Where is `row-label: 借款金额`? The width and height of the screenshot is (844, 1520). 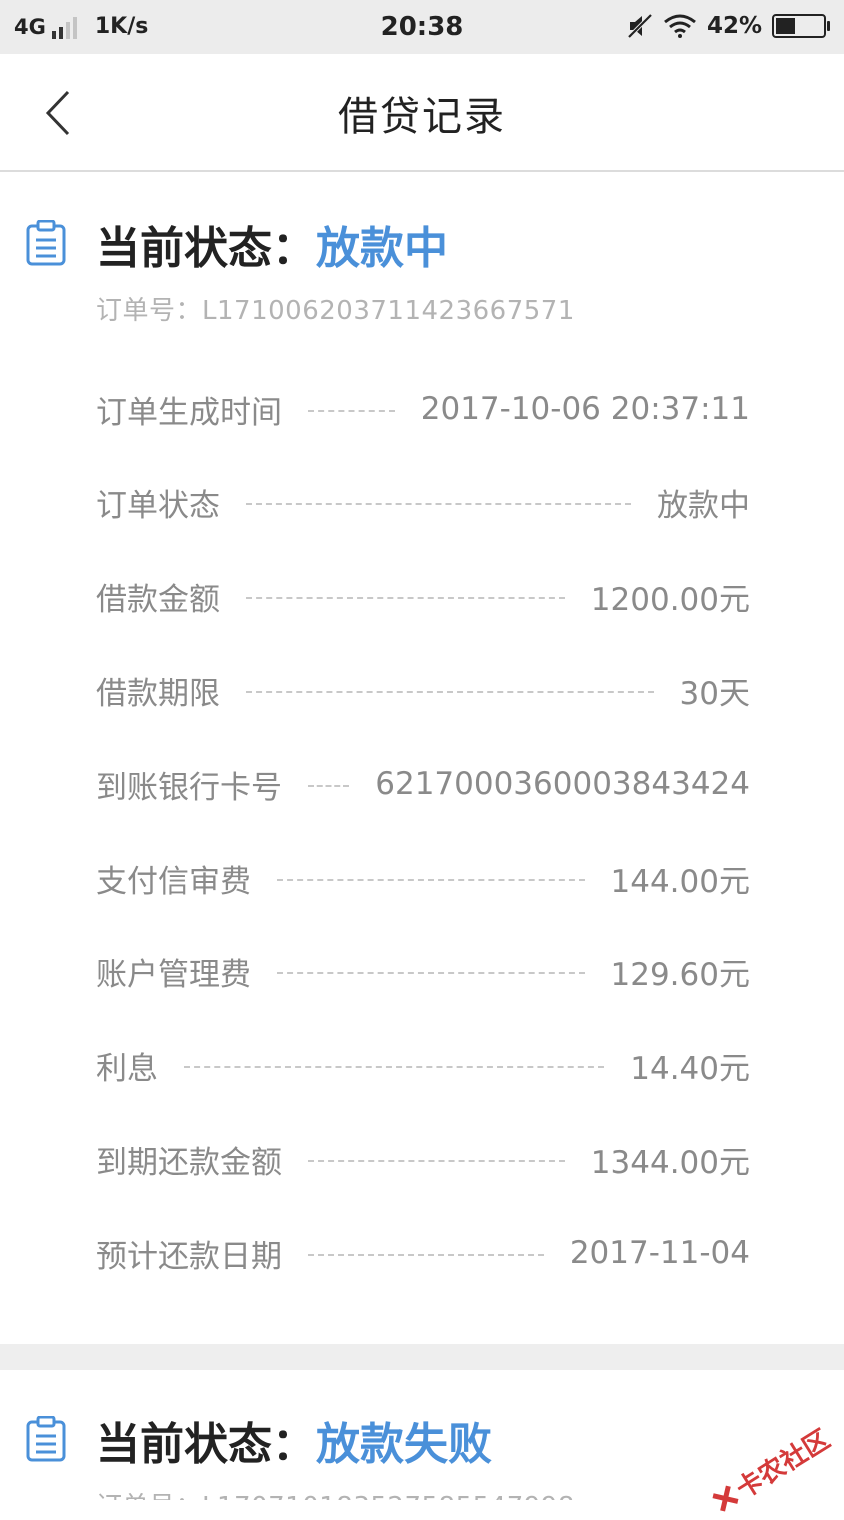 row-label: 借款金额 is located at coordinates (158, 599).